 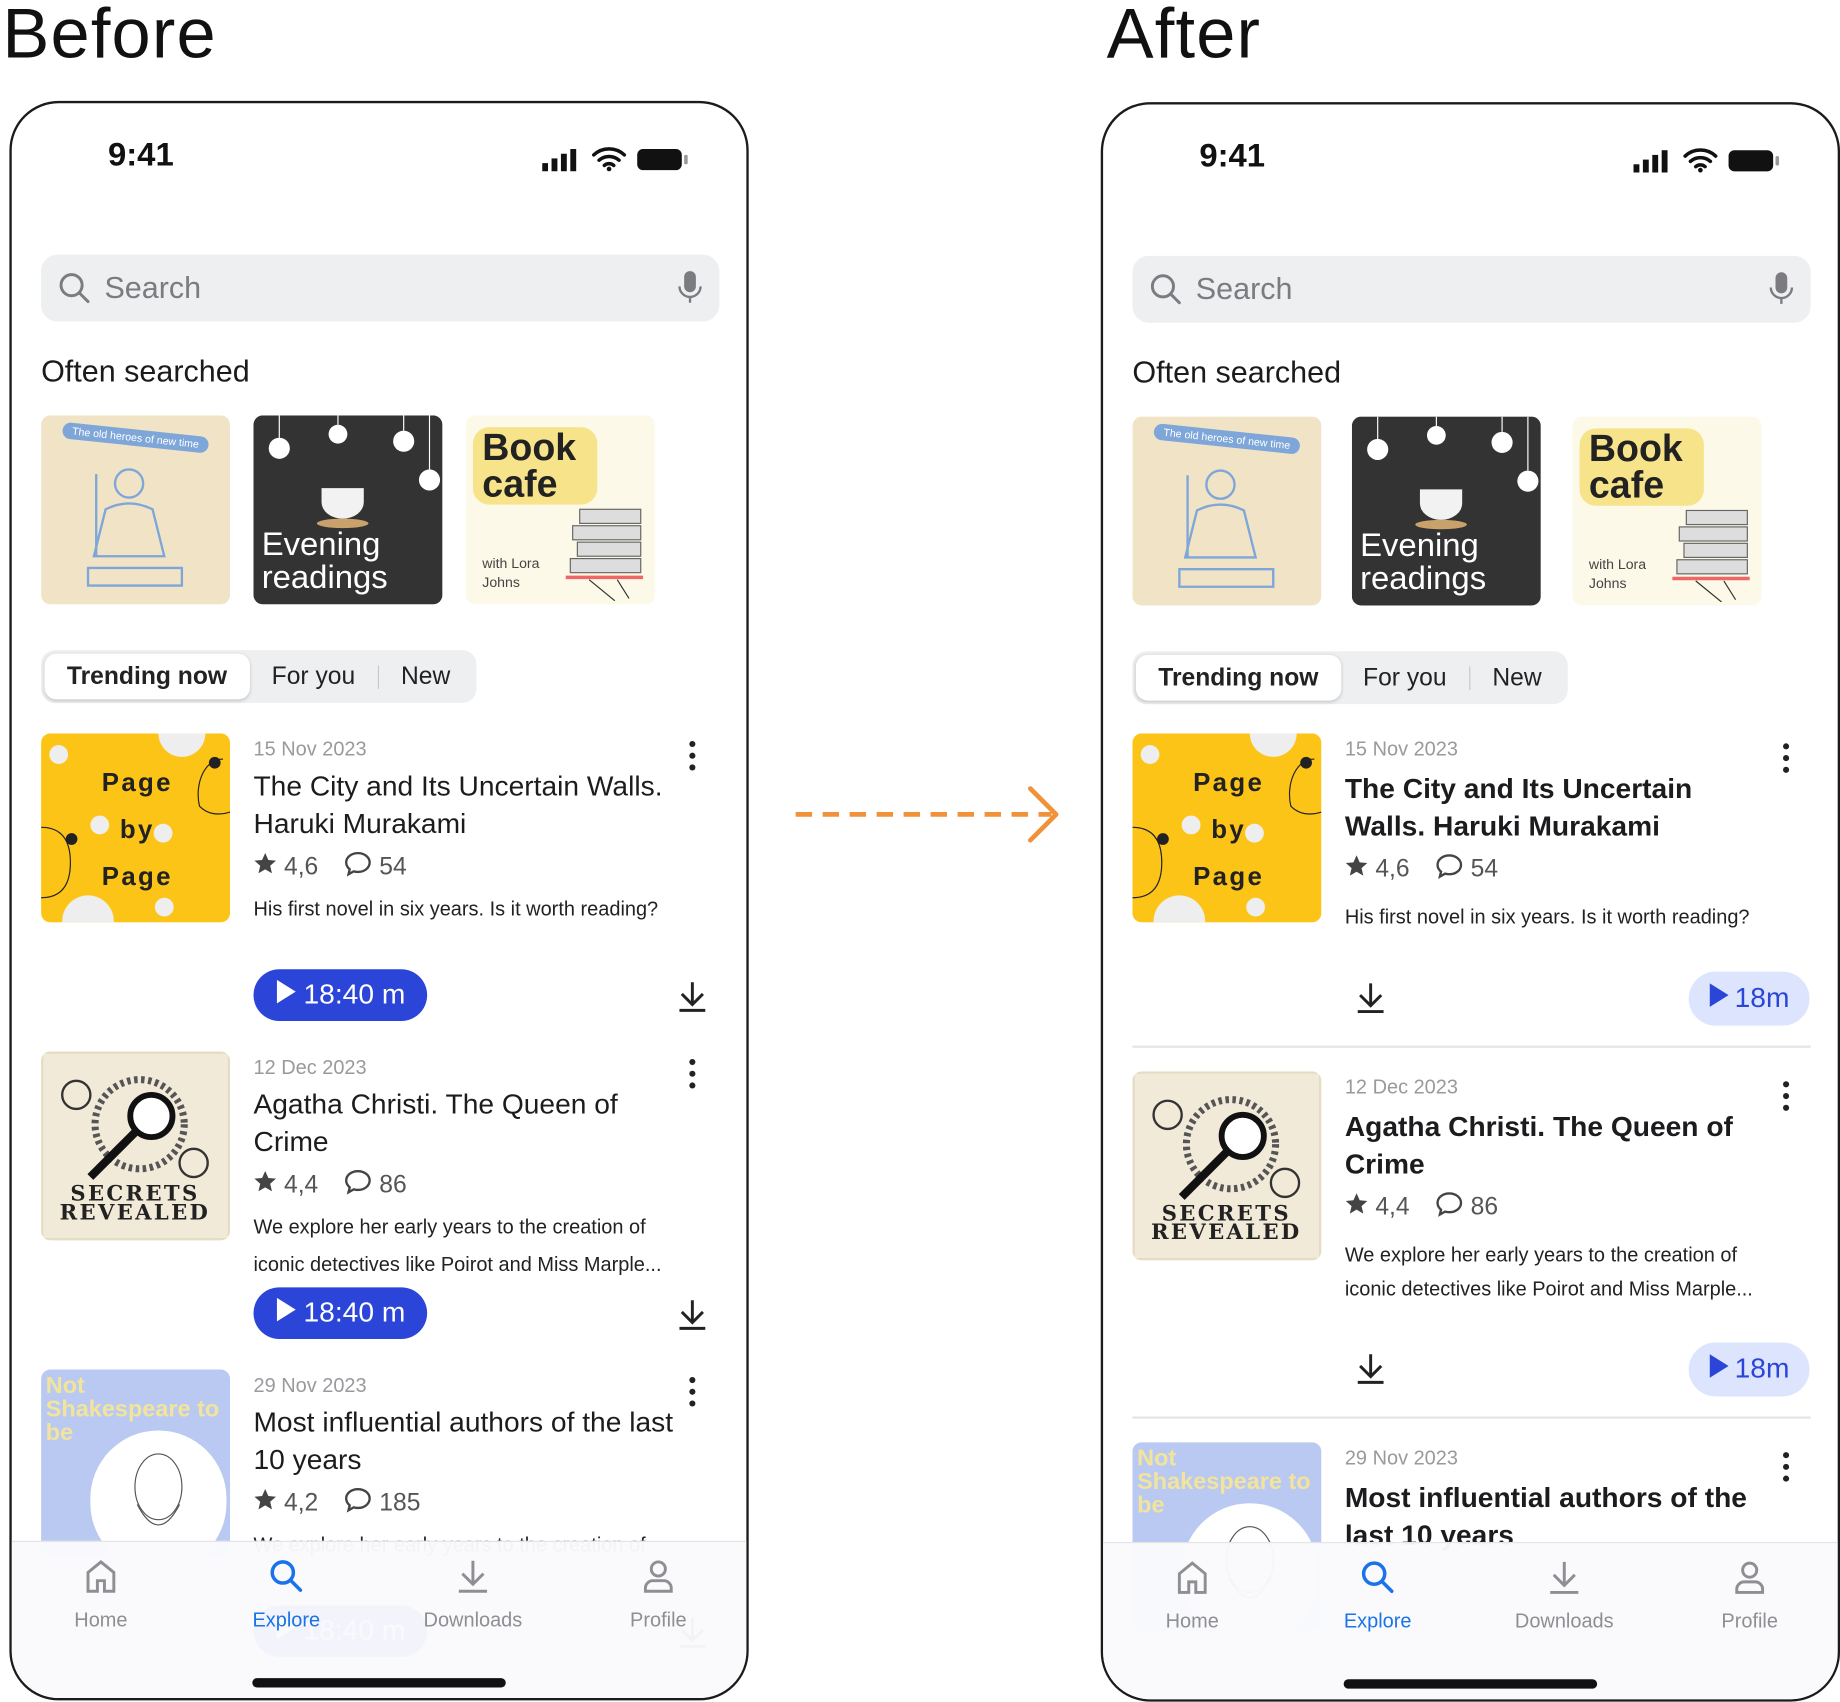 I want to click on transition-arrow-icon, so click(x=927, y=814).